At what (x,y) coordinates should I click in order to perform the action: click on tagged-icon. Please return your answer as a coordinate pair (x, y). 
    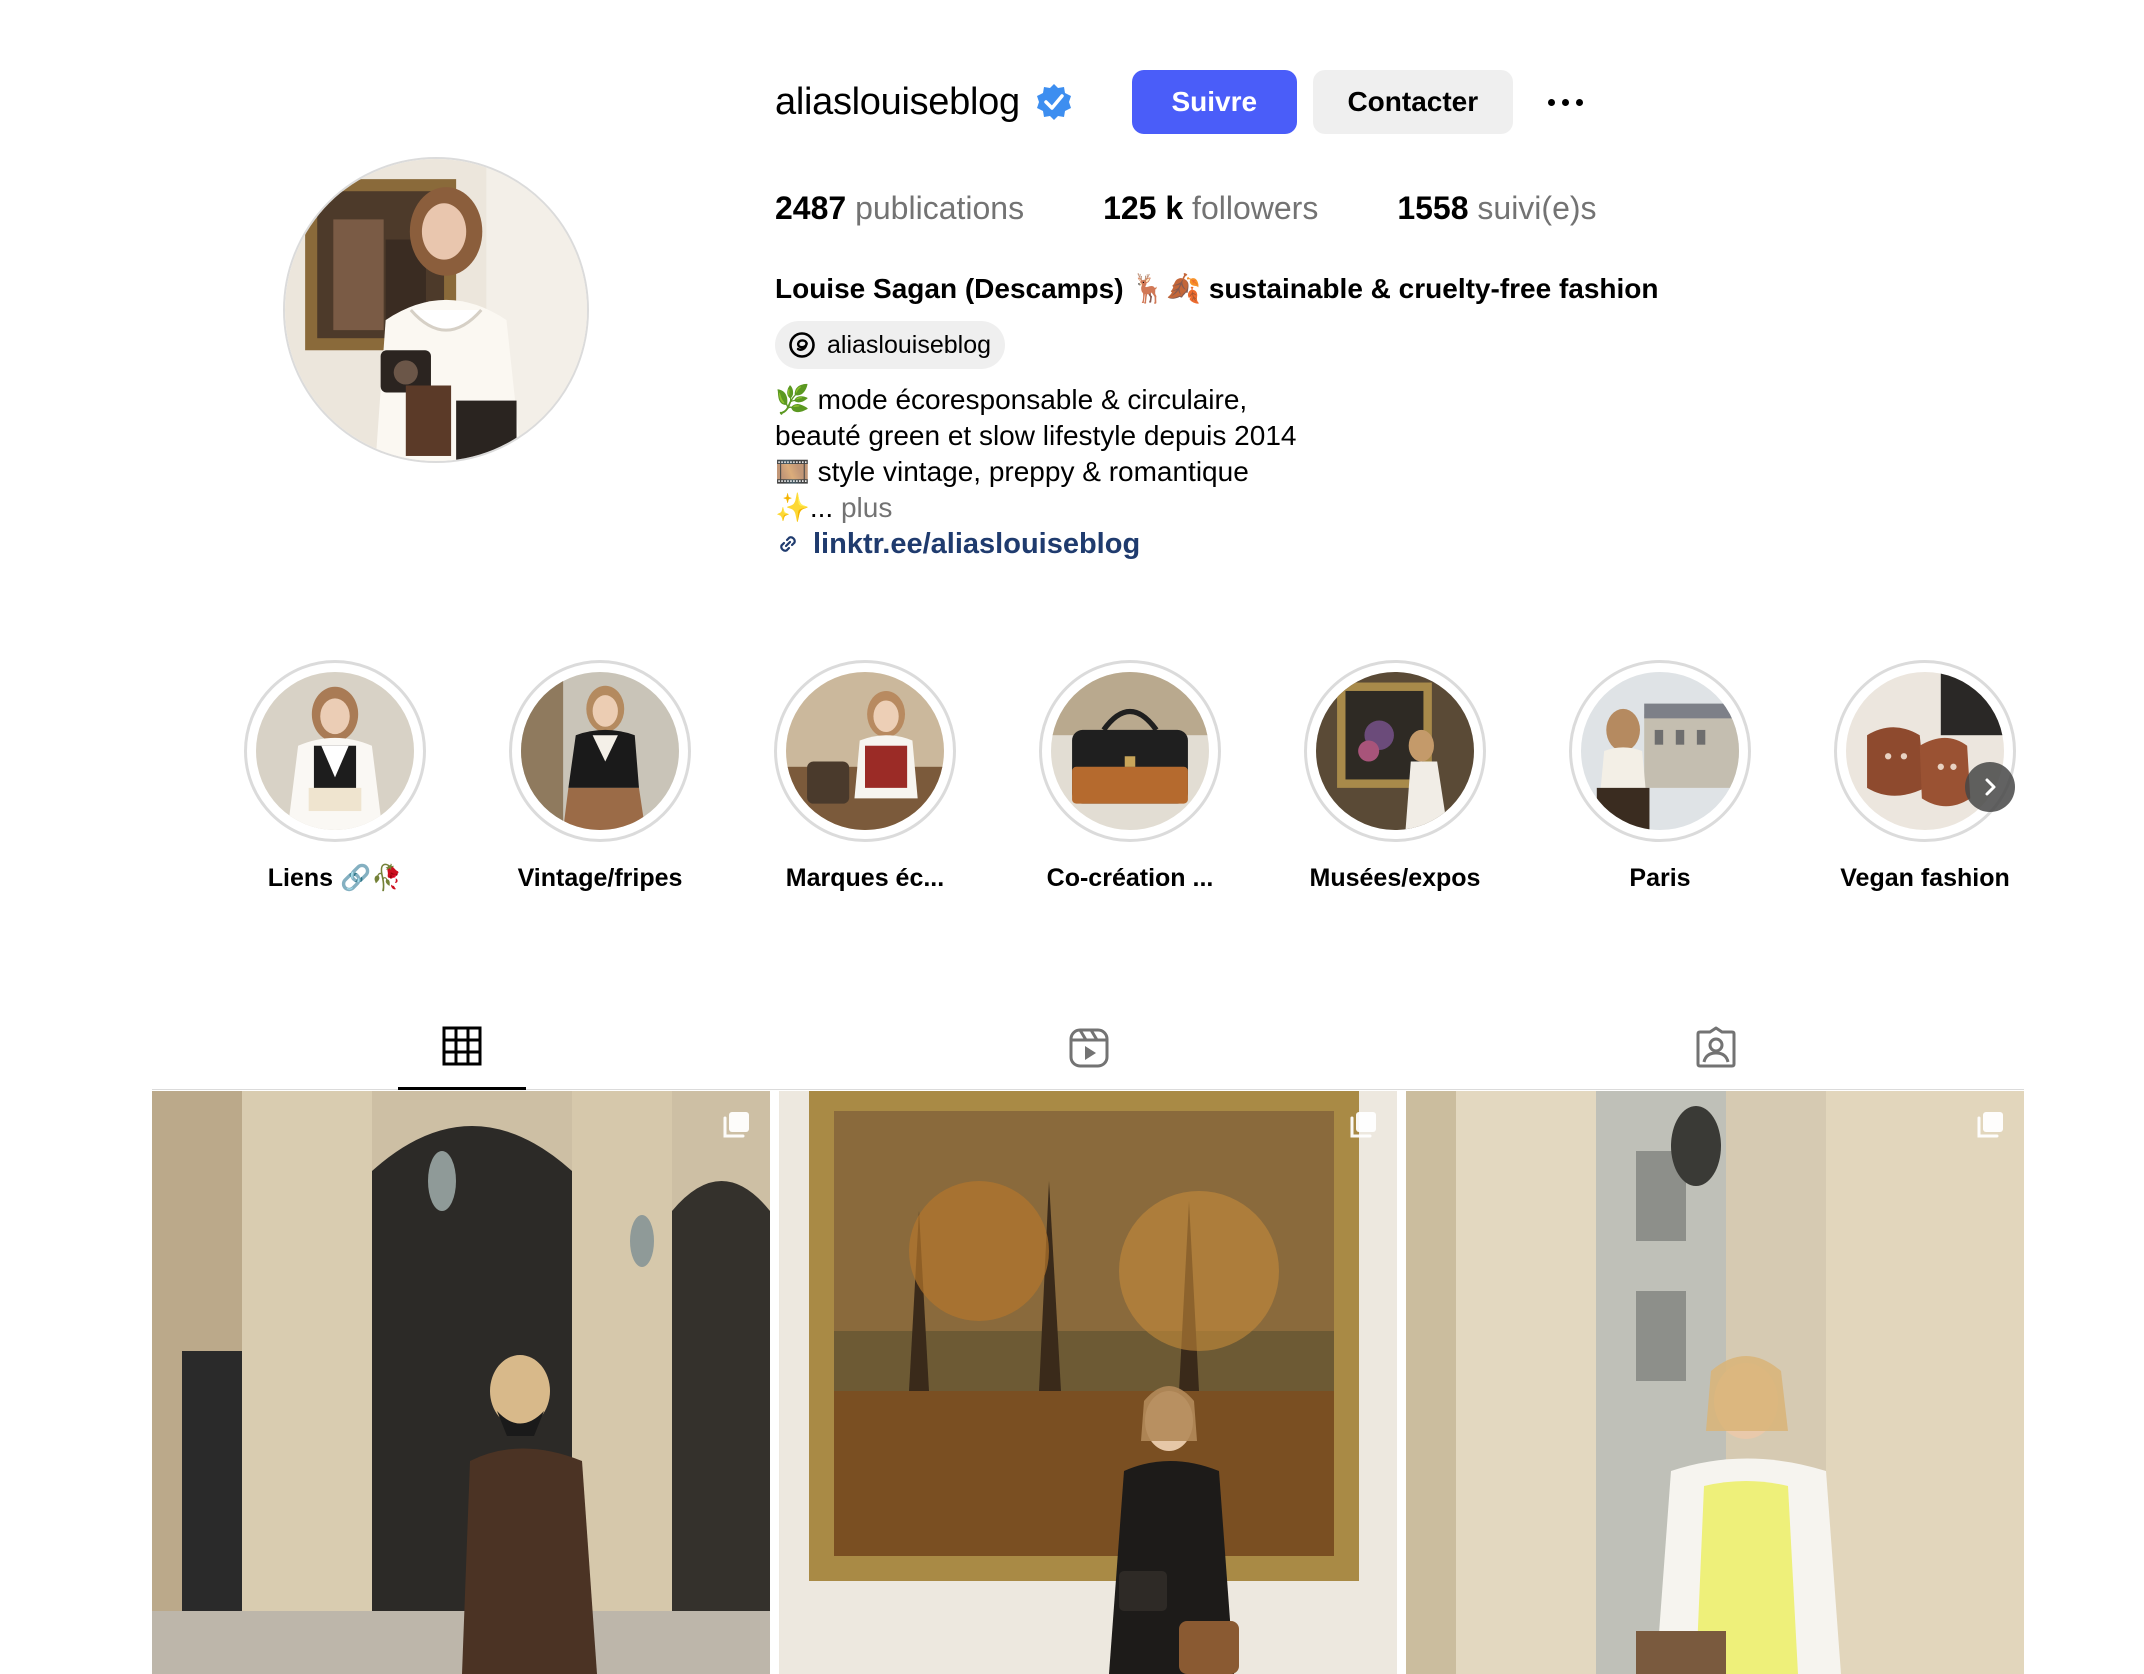
    Looking at the image, I should click on (1716, 1046).